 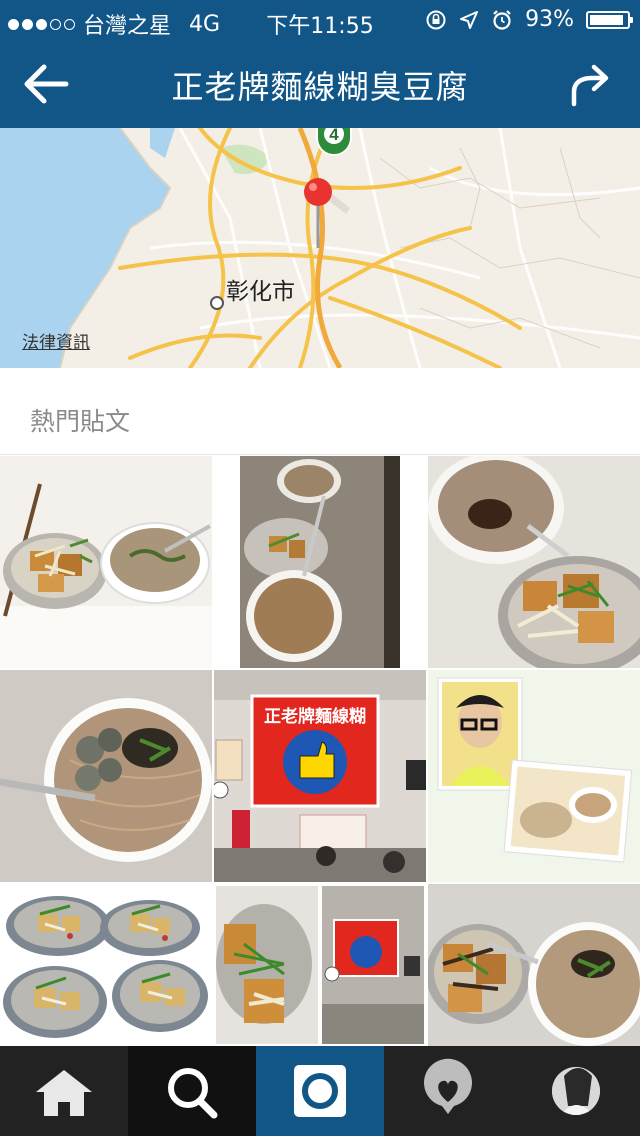 What do you see at coordinates (549, 19) in the screenshot?
I see `battery-percent: 93%` at bounding box center [549, 19].